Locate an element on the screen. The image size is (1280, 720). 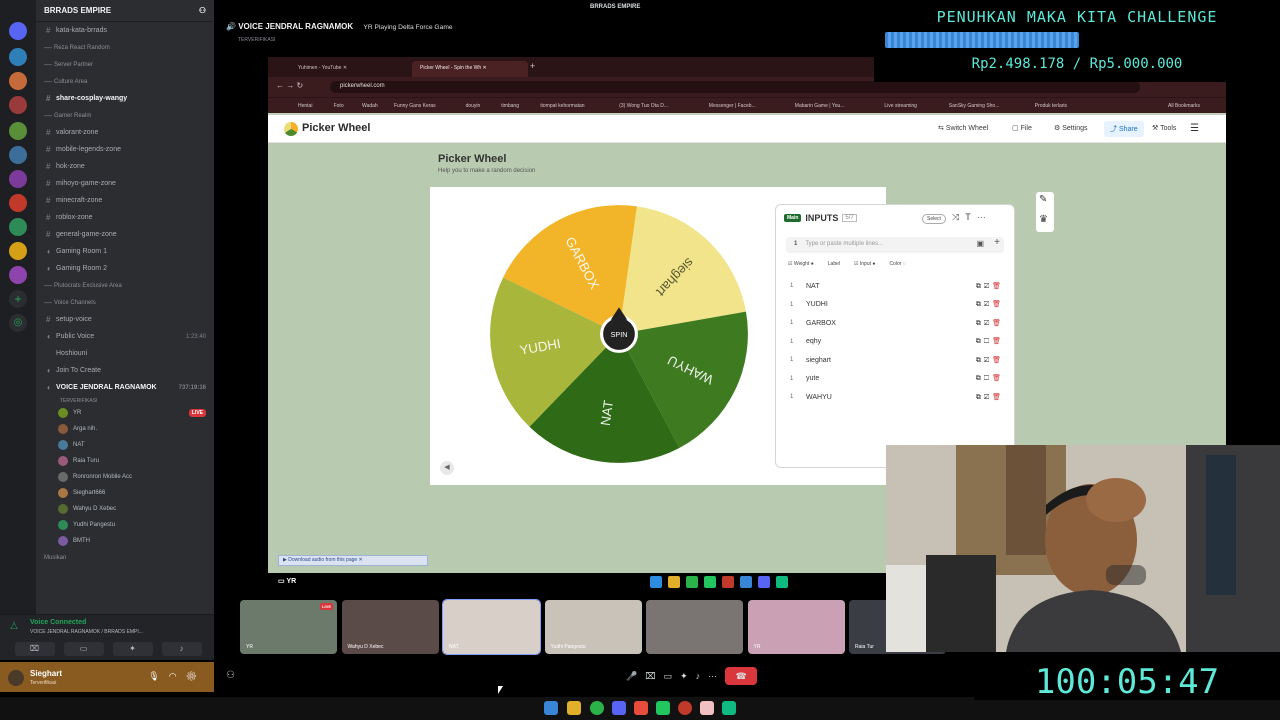
bookmark-item: timbang is located at coordinates (510, 106).